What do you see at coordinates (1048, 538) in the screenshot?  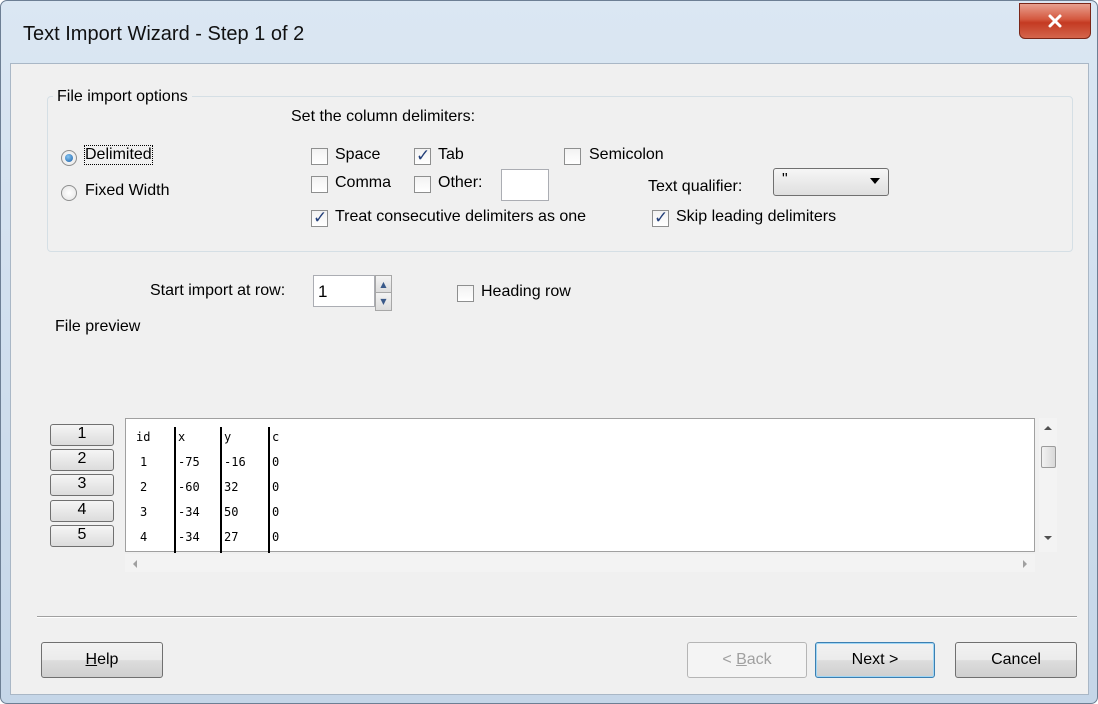 I see `scroll-down-icon` at bounding box center [1048, 538].